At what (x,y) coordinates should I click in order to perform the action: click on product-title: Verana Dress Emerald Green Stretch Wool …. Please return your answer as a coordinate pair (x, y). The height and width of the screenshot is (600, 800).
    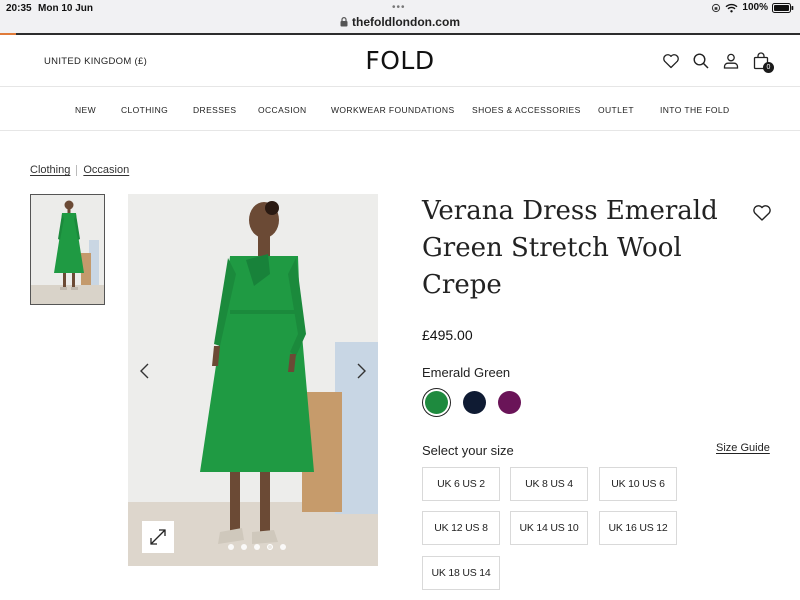
    Looking at the image, I should click on (572, 248).